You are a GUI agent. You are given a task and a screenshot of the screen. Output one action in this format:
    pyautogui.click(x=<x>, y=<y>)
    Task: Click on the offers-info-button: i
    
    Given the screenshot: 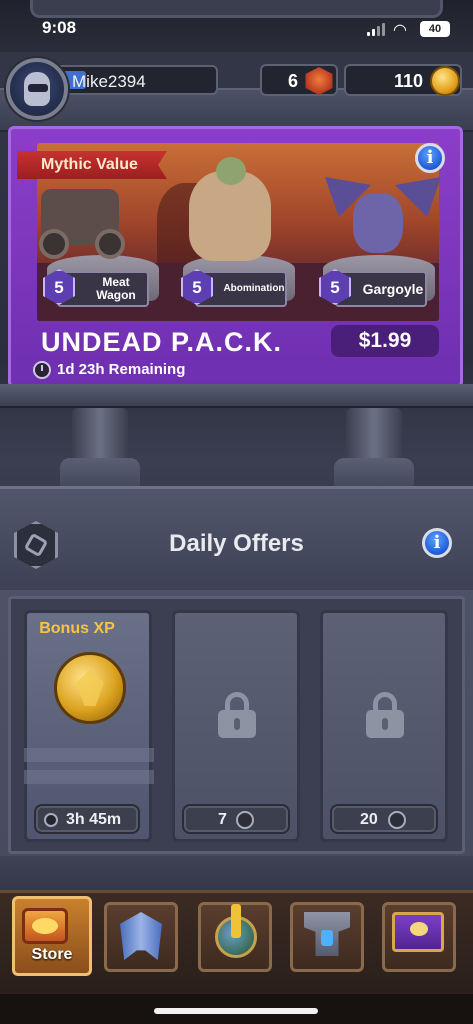 What is the action you would take?
    pyautogui.click(x=437, y=543)
    